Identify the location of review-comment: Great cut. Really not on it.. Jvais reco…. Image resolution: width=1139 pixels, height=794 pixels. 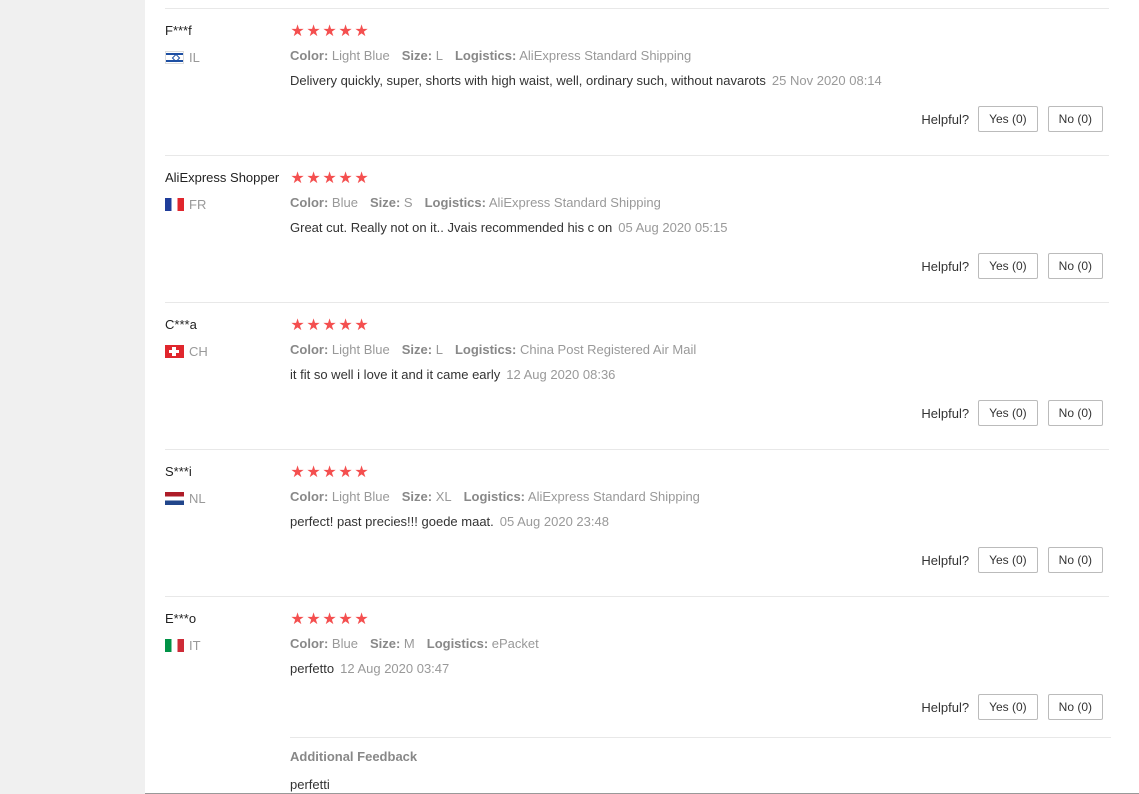
(508, 227).